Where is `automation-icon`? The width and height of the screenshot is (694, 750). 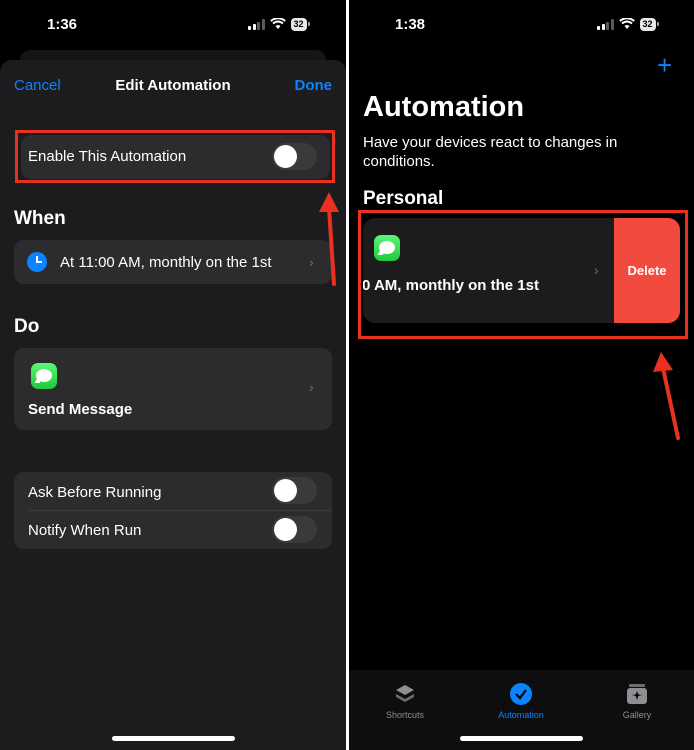 automation-icon is located at coordinates (521, 694).